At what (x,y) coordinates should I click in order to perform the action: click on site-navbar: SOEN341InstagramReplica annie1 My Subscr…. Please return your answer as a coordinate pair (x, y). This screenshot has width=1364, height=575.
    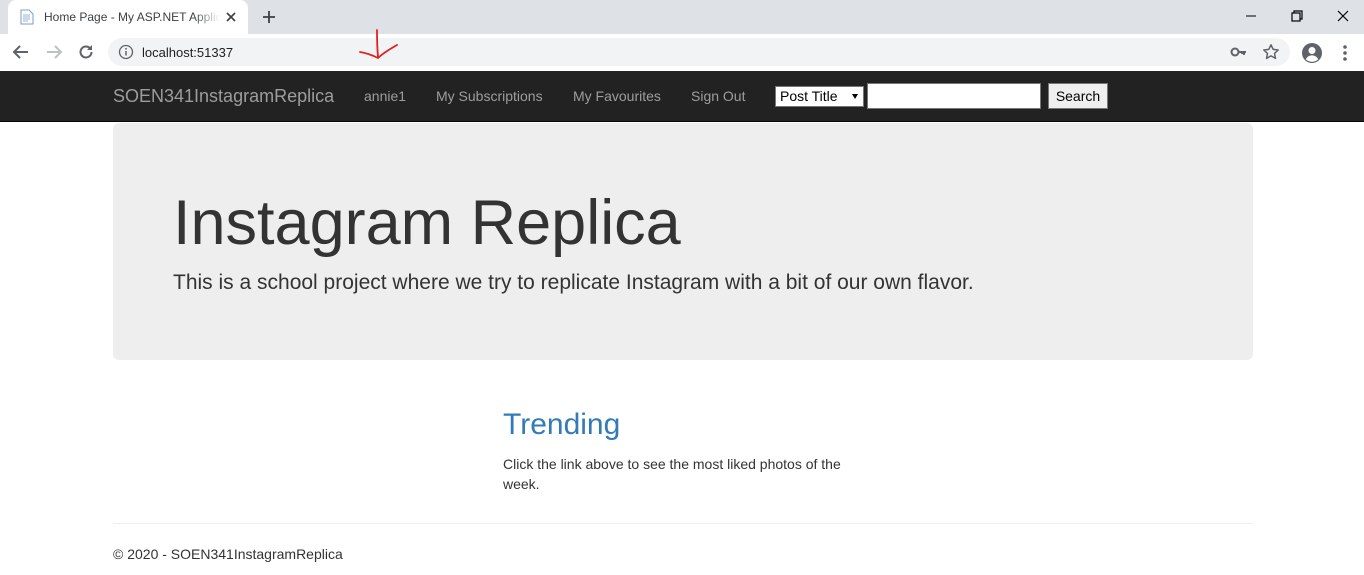
    Looking at the image, I should click on (682, 96).